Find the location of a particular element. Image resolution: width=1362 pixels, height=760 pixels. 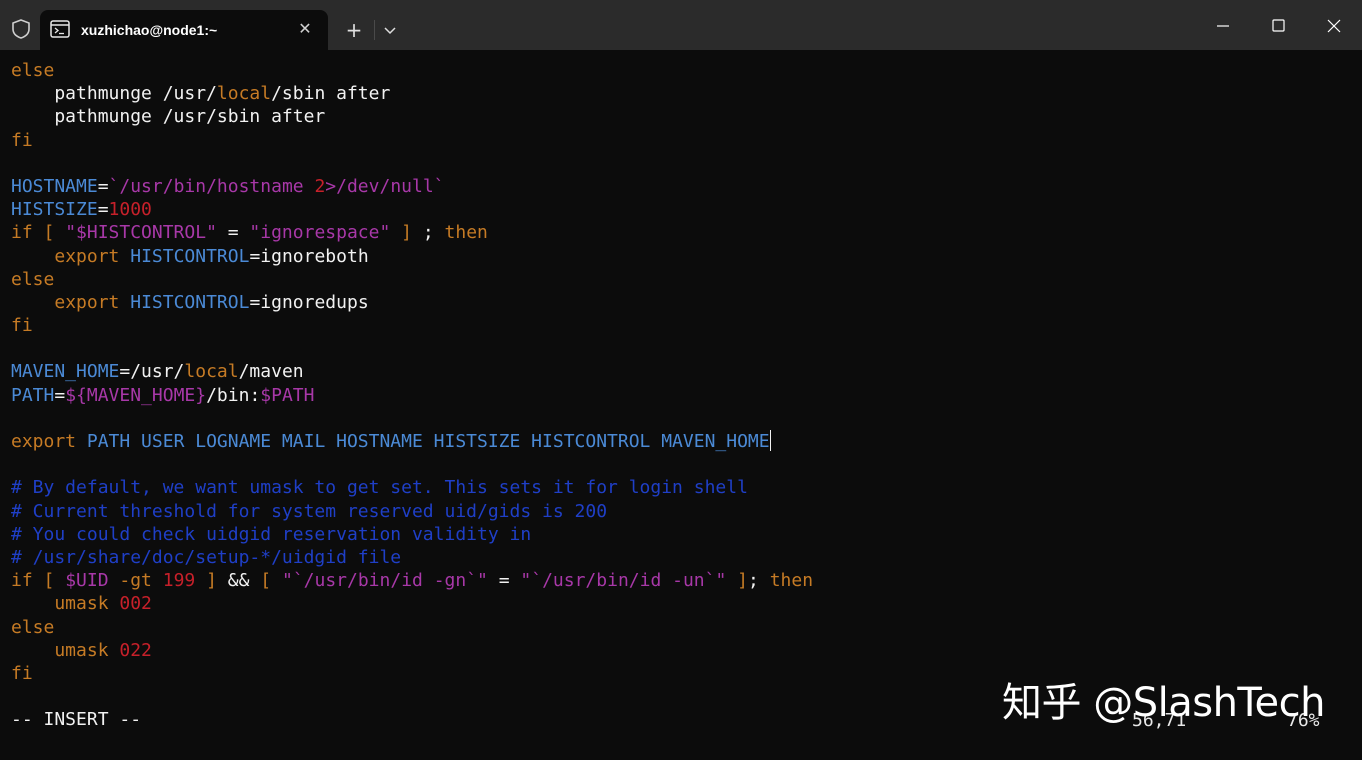

new-tab-button: + is located at coordinates (354, 30).